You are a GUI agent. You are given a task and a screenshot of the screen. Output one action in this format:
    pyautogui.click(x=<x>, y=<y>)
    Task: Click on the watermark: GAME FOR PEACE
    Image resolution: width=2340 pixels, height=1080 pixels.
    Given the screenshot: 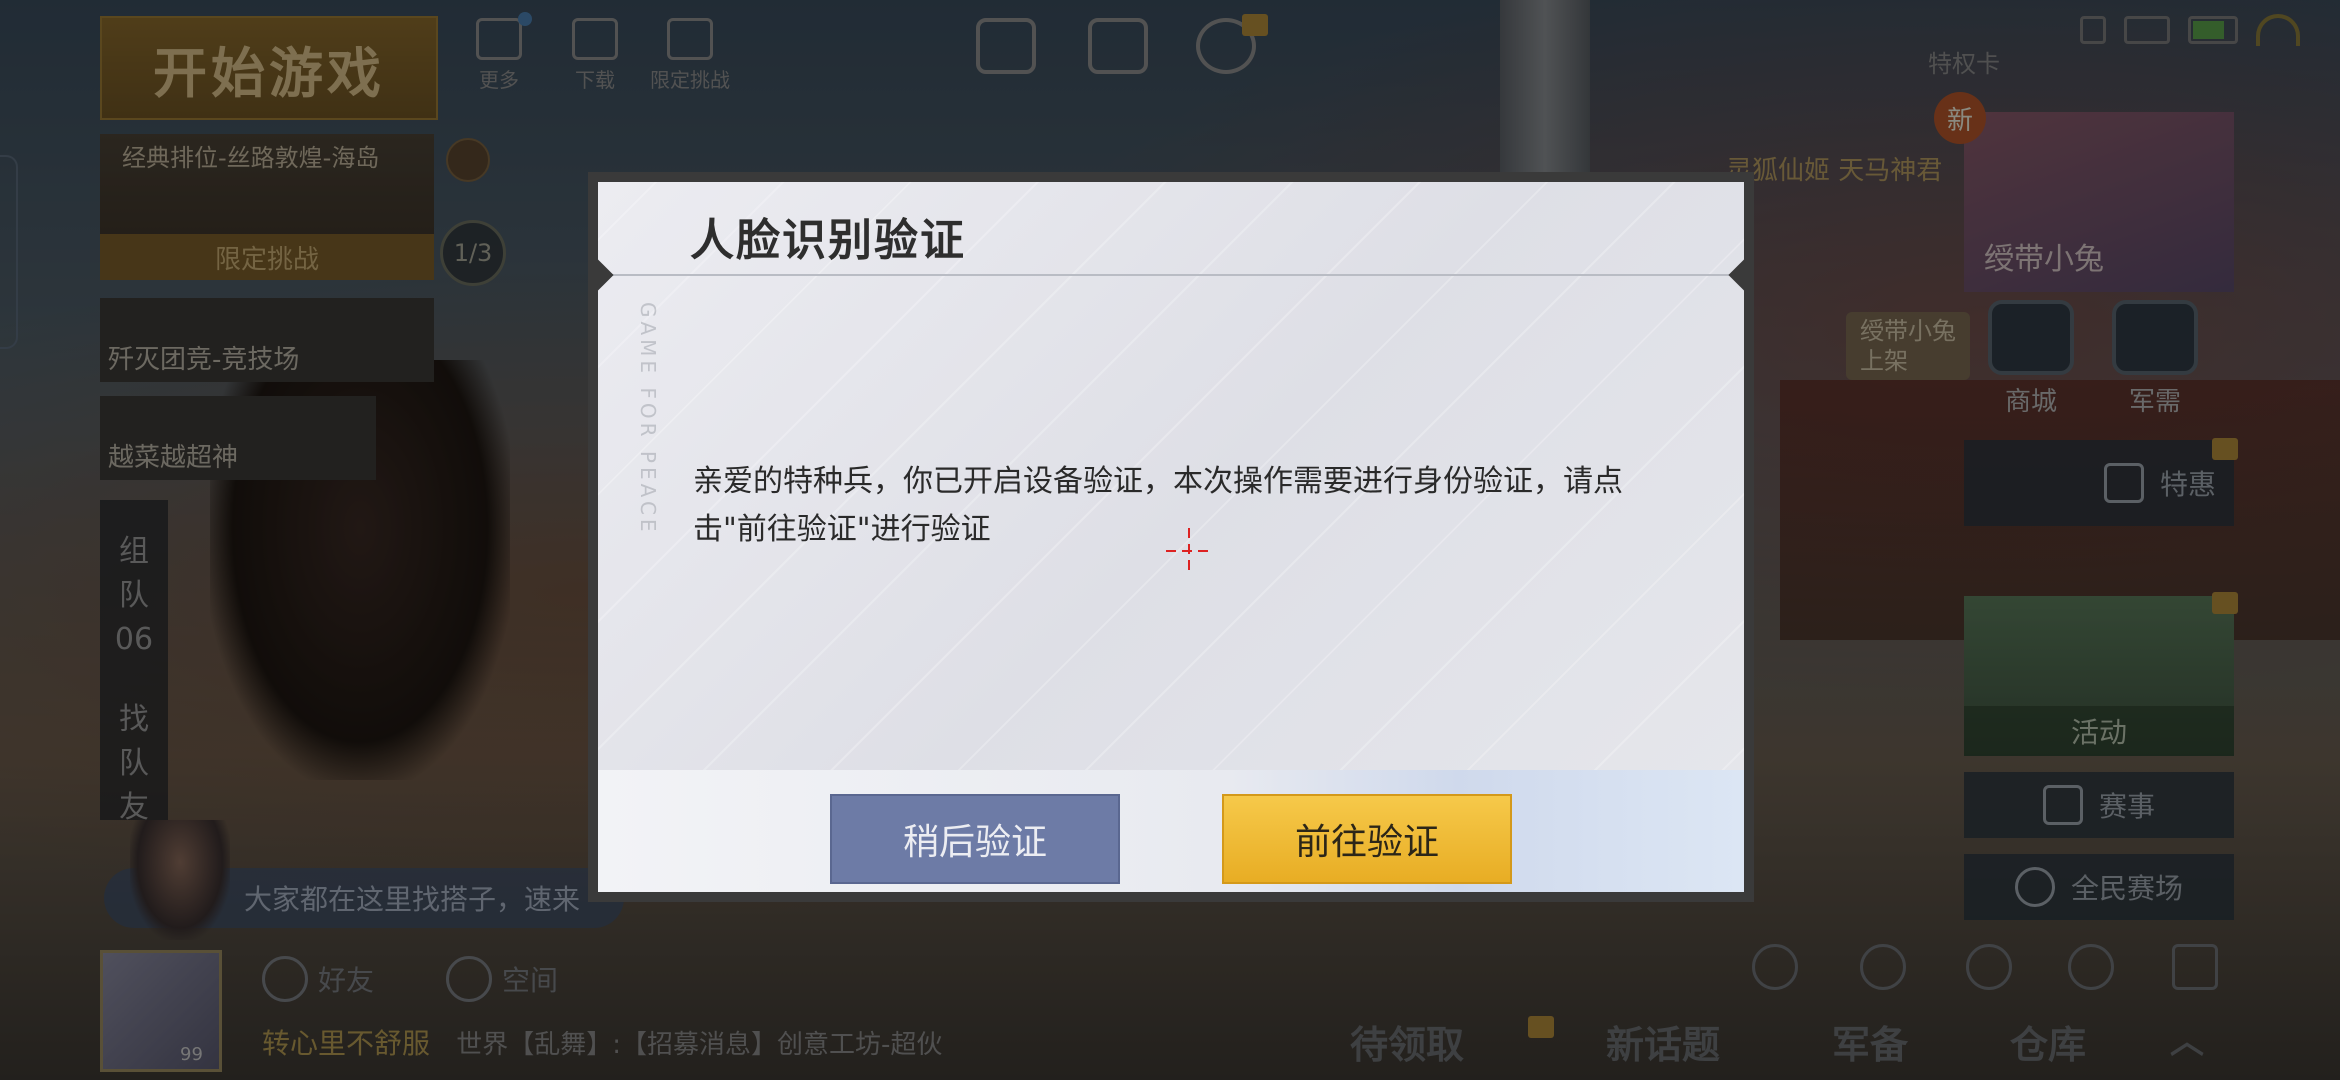 What is the action you would take?
    pyautogui.click(x=648, y=419)
    